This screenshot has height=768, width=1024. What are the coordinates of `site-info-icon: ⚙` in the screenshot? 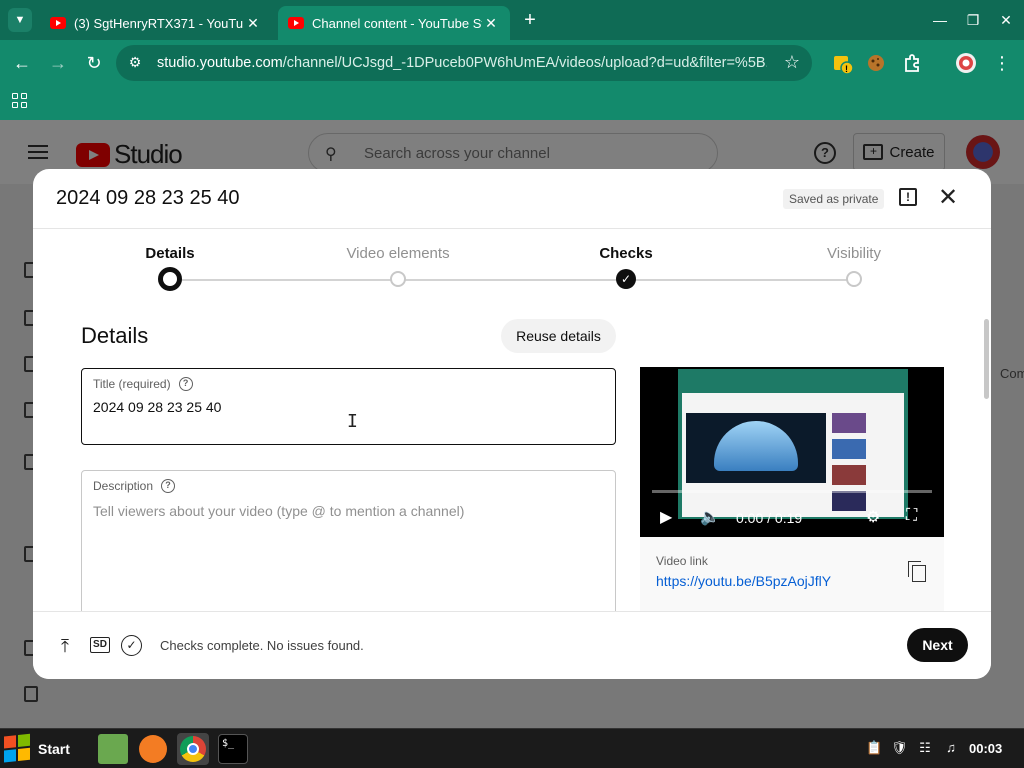 It's located at (135, 63).